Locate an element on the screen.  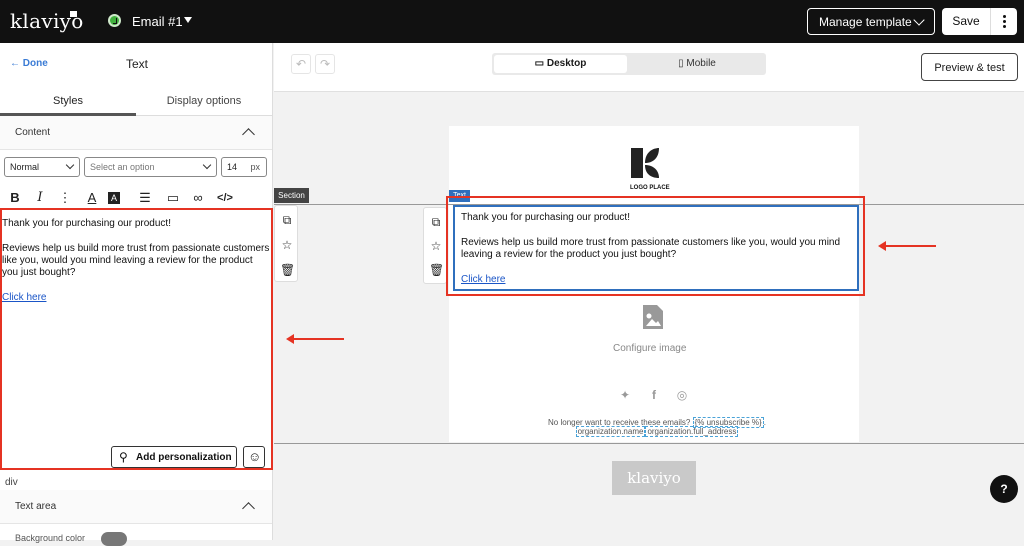
block-toolbar: ⧉ ☆ 🗑 is located at coordinates (435, 245).